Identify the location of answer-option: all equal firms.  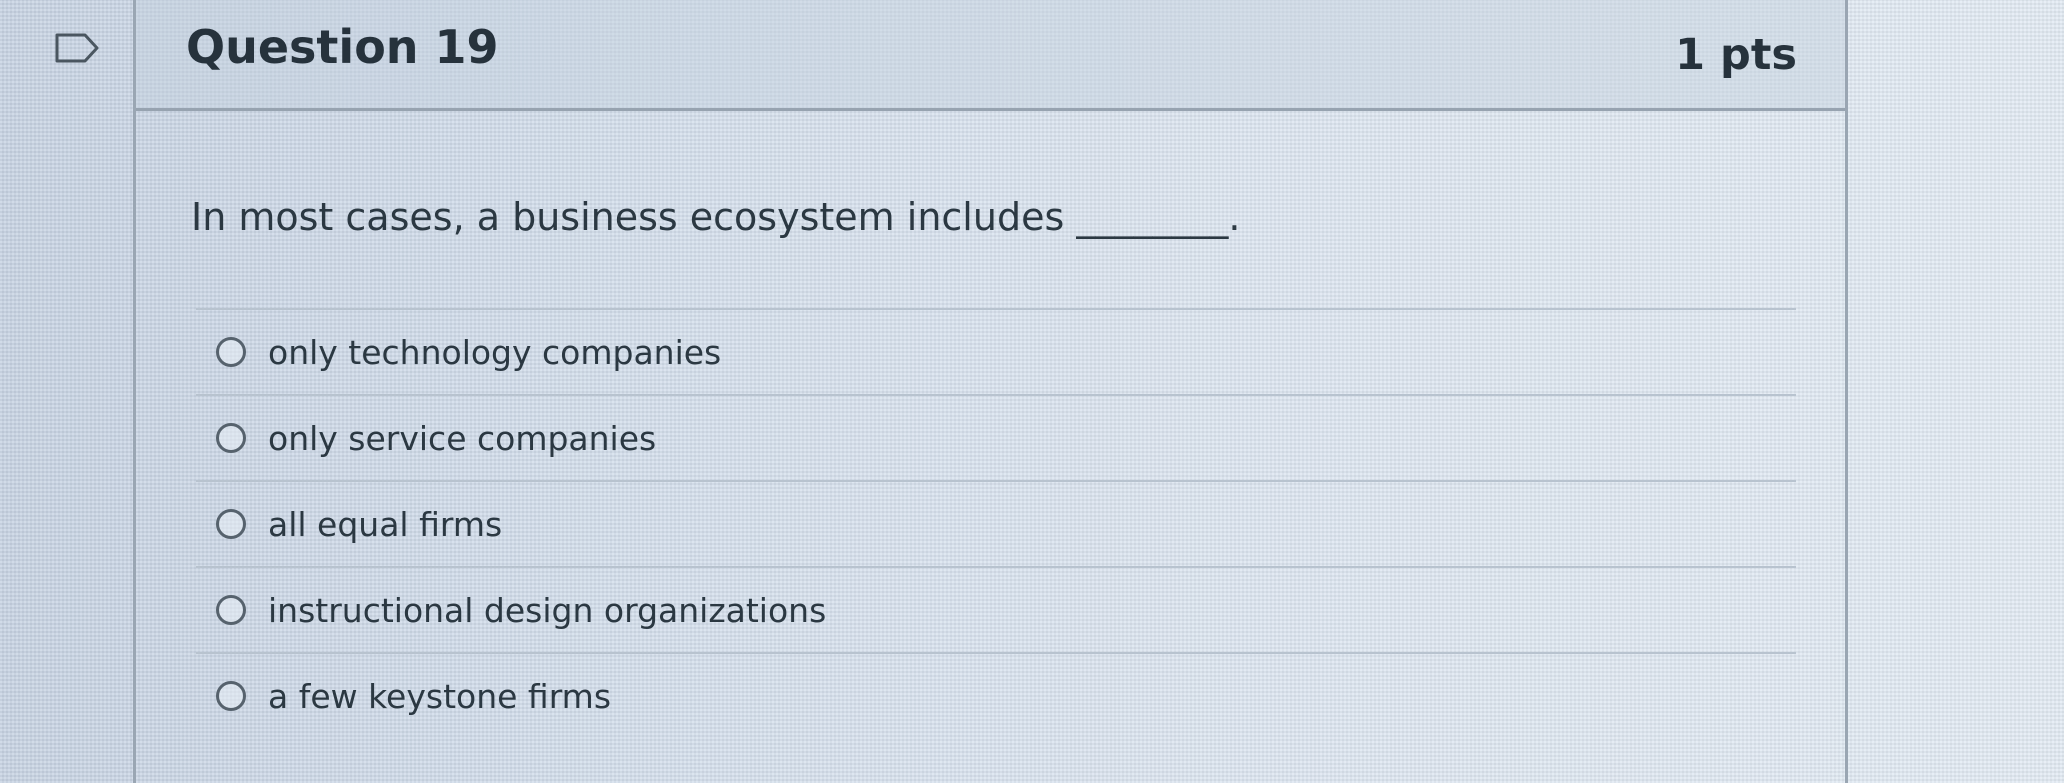
(996, 523).